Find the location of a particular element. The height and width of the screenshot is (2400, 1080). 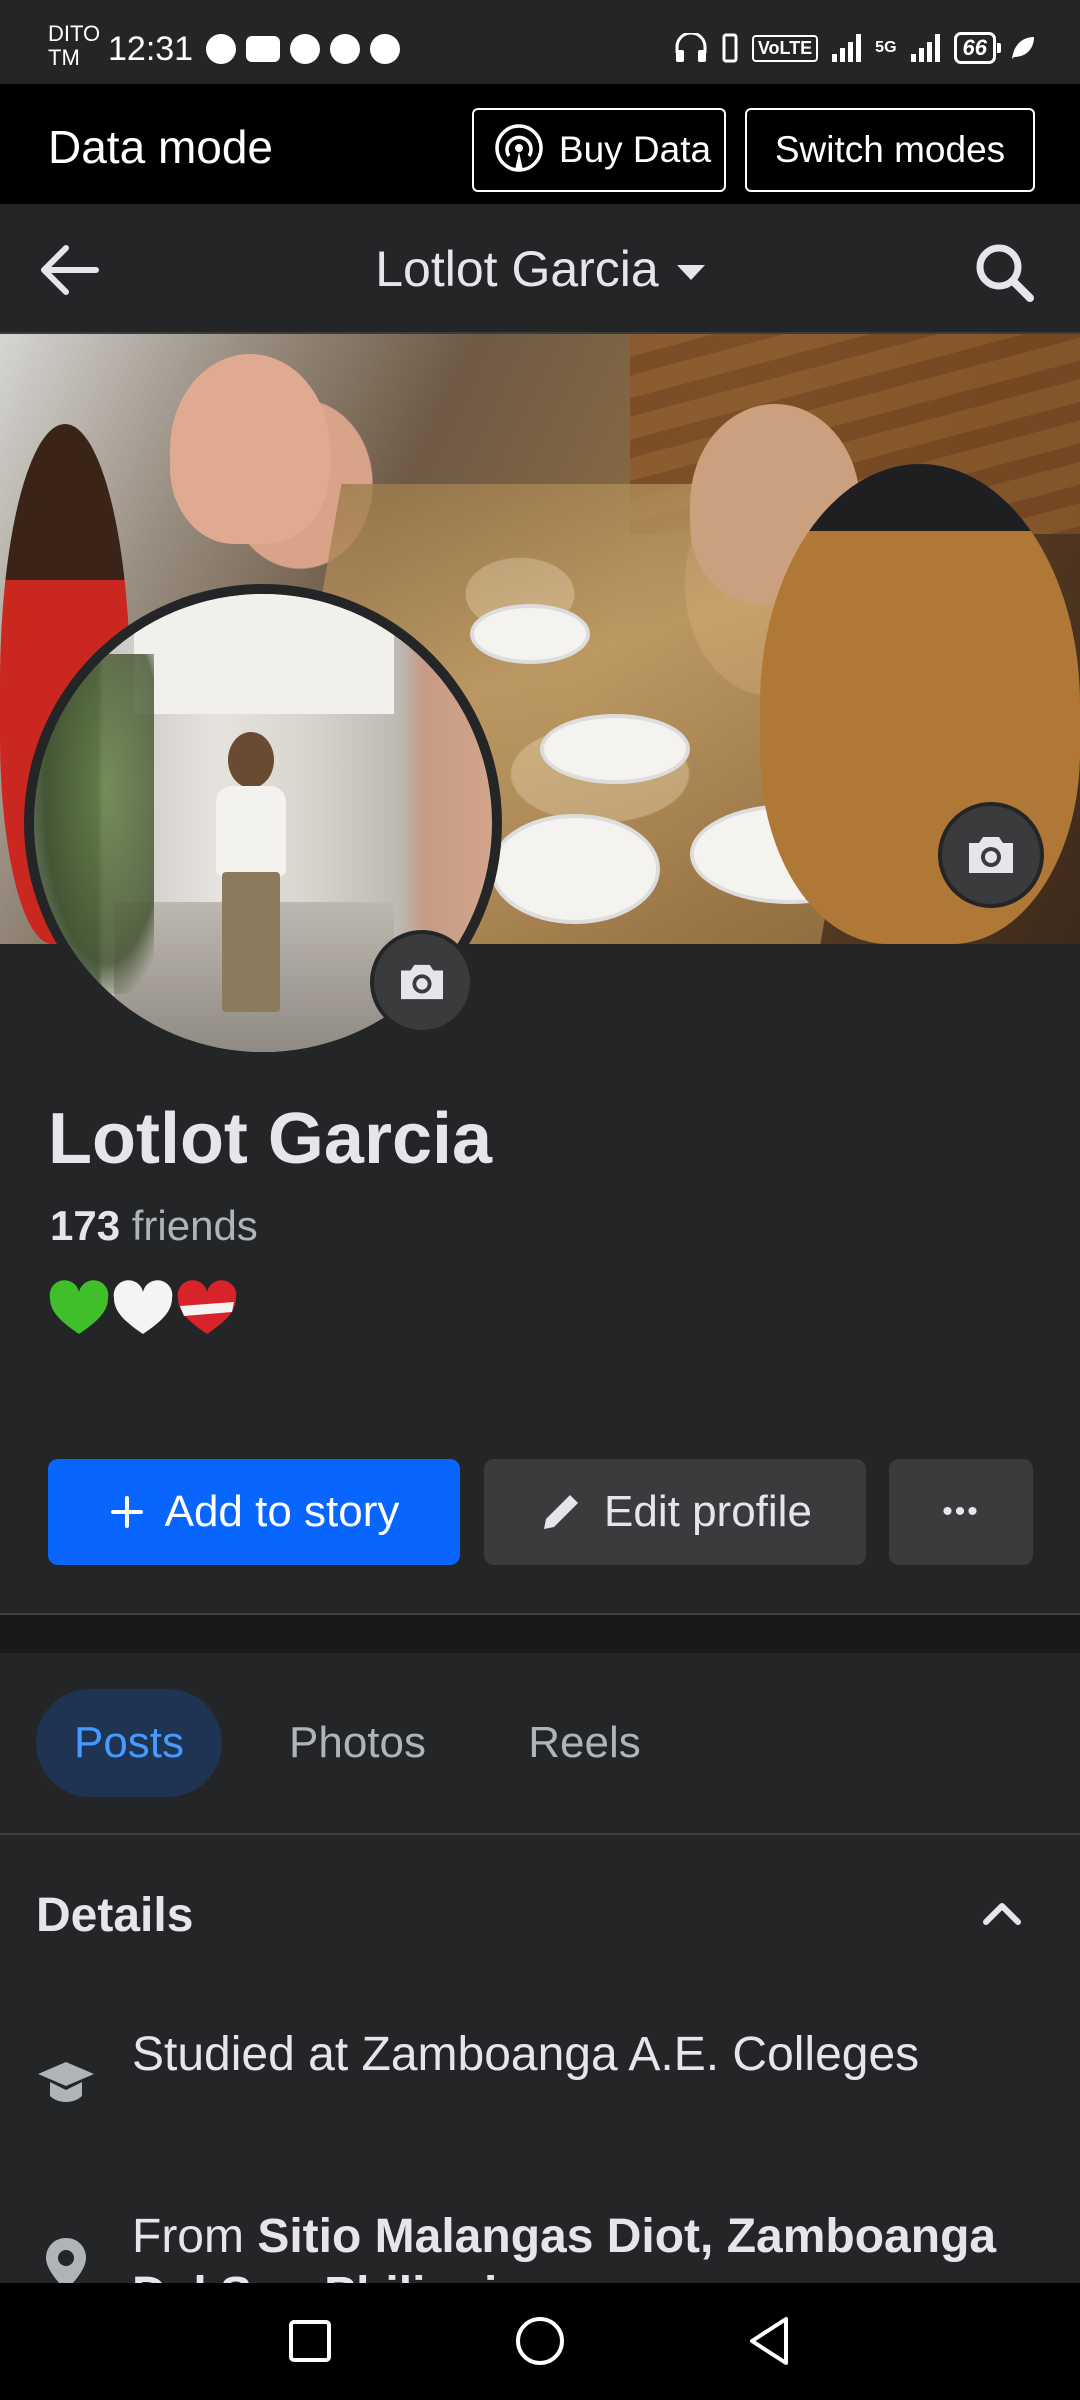

system-navigation-bar is located at coordinates (540, 2341).